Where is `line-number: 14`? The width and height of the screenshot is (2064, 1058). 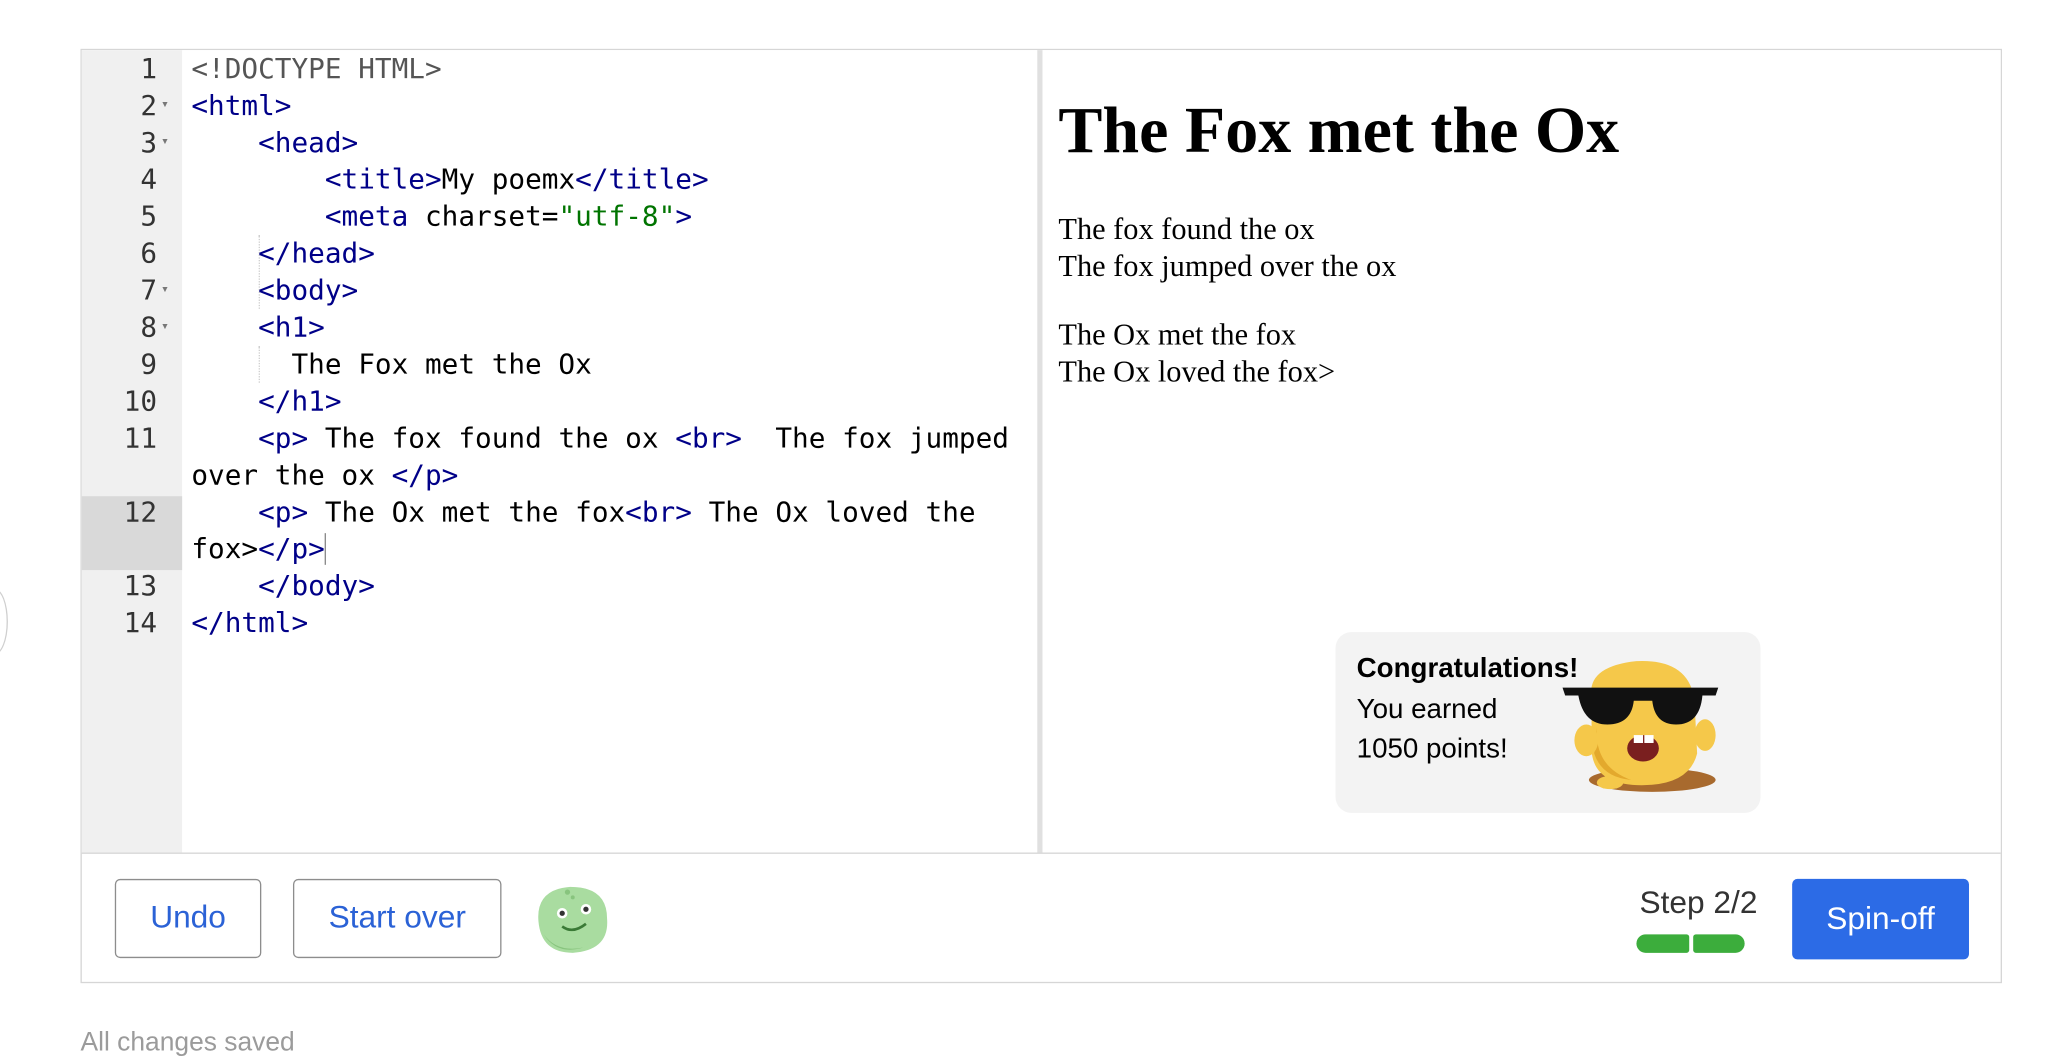 line-number: 14 is located at coordinates (140, 623).